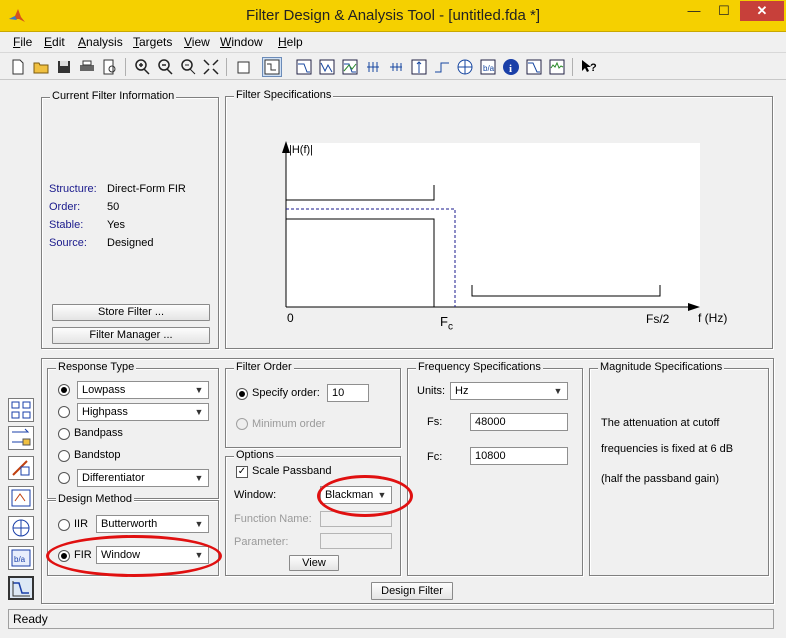 The image size is (786, 638). I want to click on phase-response-button, so click(327, 67).